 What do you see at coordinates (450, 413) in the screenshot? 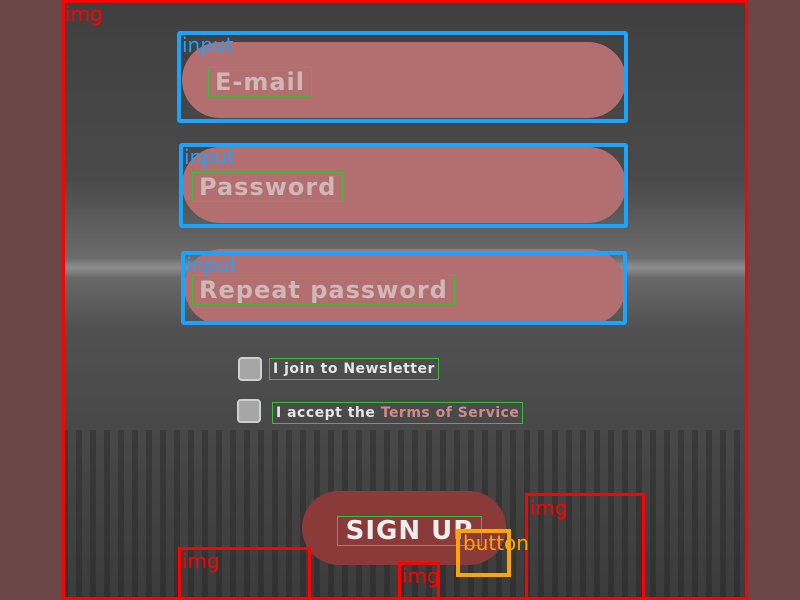
I see `terms-of-service-link: Terms of Service` at bounding box center [450, 413].